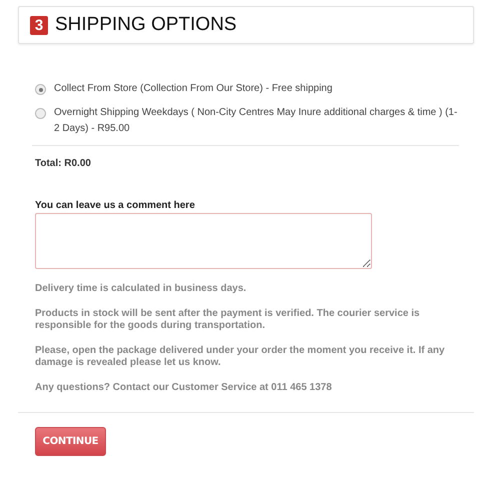  Describe the element at coordinates (141, 289) in the screenshot. I see `info-text: Delivery time is calculated in business days.` at that location.